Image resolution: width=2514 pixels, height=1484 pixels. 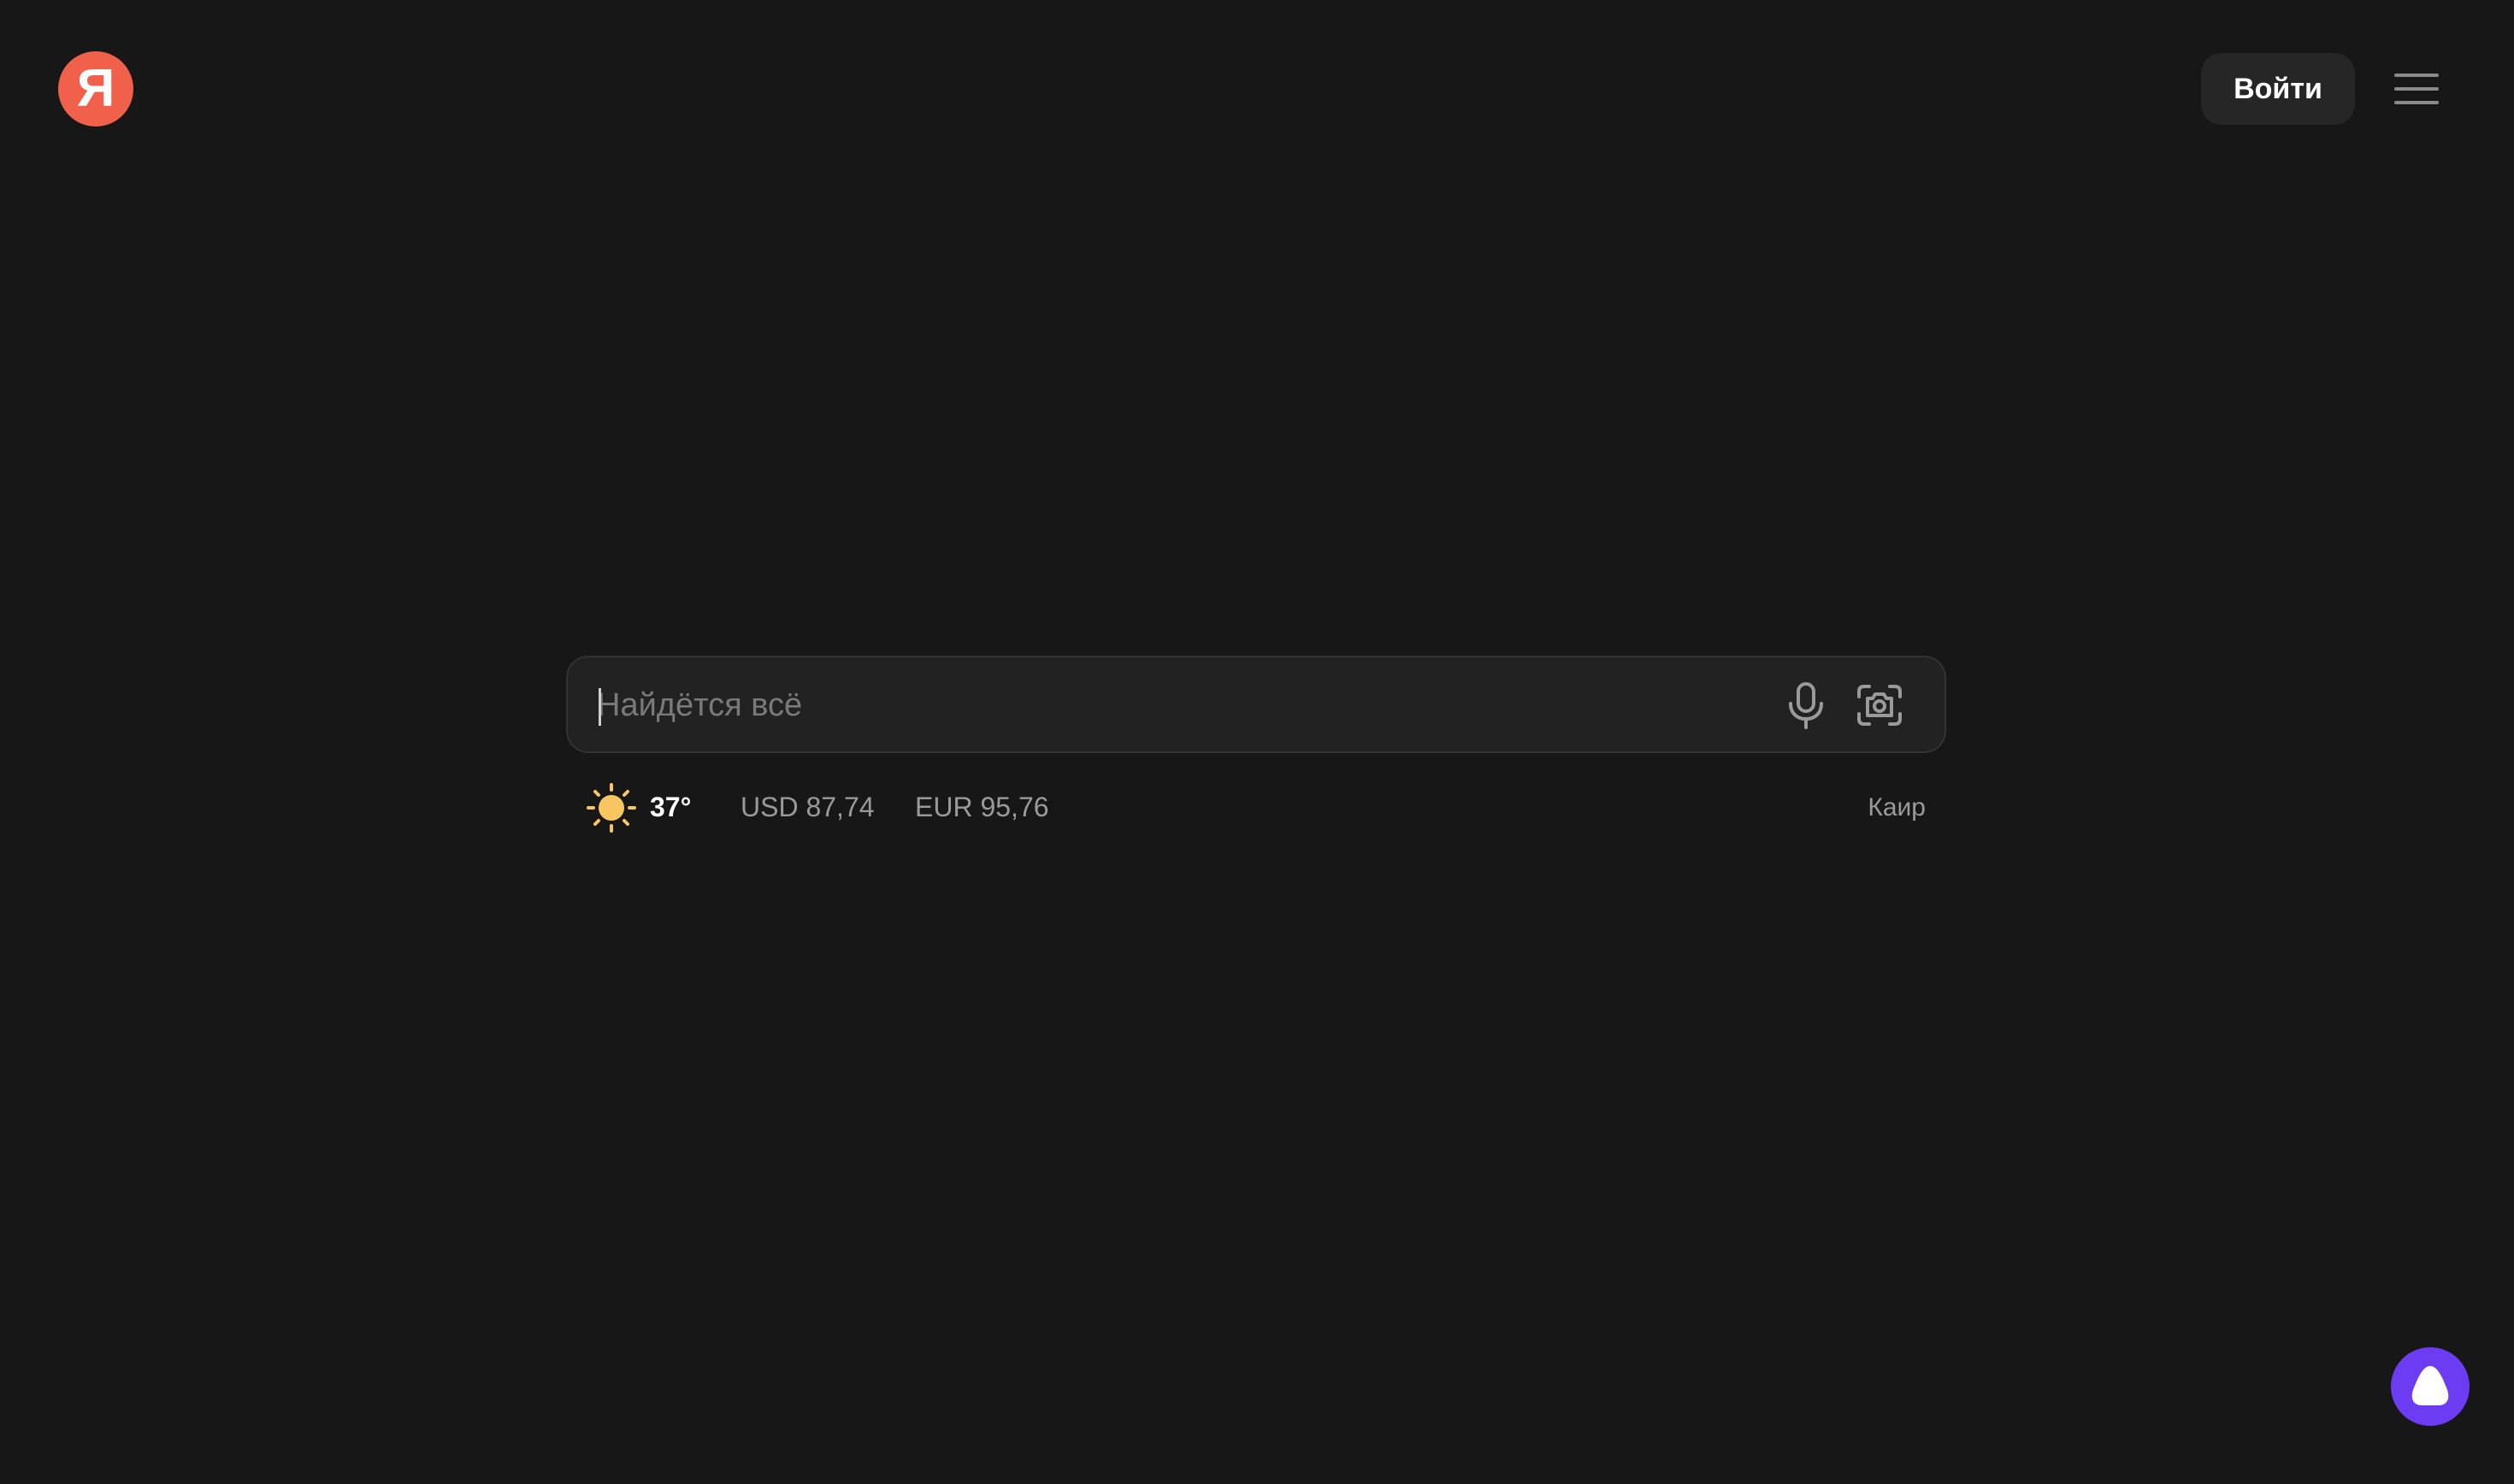 I want to click on microphone-icon, so click(x=1806, y=705).